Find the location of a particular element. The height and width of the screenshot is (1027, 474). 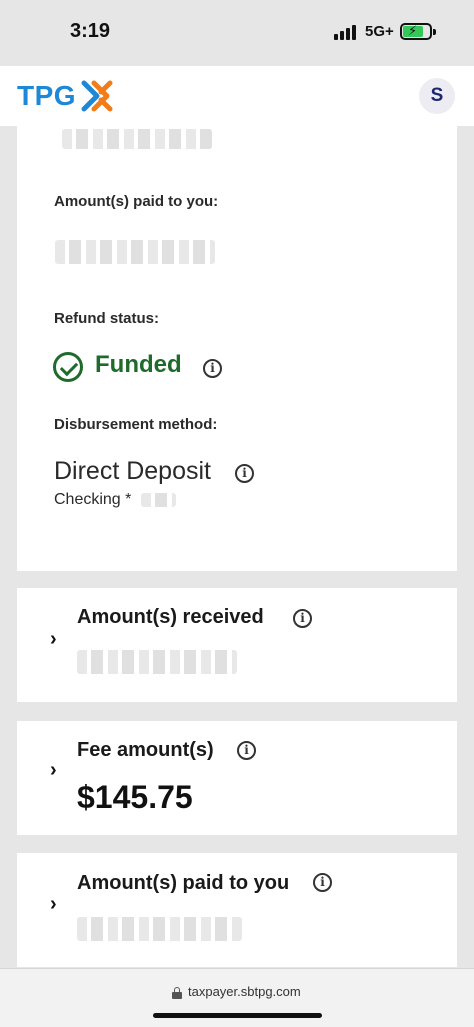

app-header: TPG S is located at coordinates (237, 96).